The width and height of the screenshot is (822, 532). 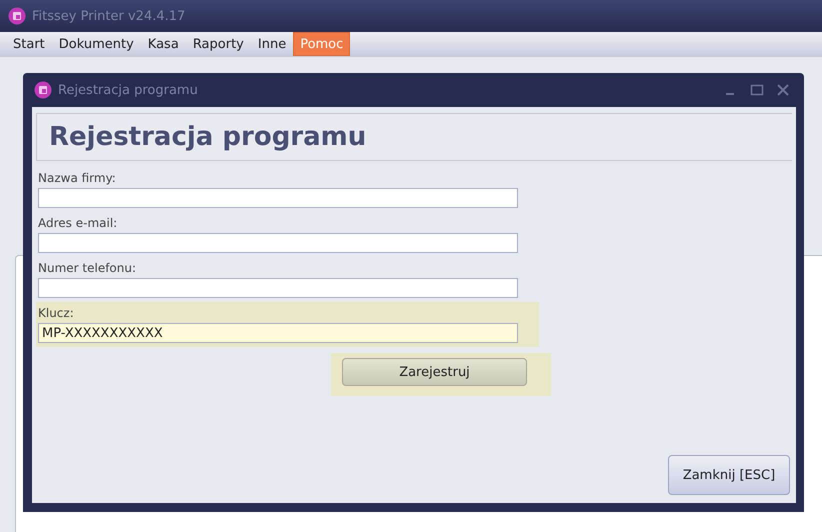 What do you see at coordinates (434, 372) in the screenshot?
I see `register-button: Zarejestruj` at bounding box center [434, 372].